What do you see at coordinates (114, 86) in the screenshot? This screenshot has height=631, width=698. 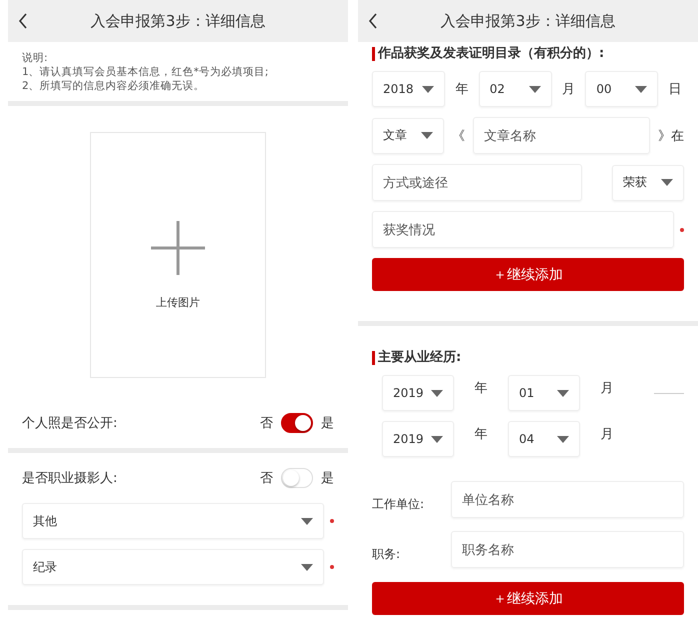 I see `instruction-text: 2、所填写的信息内容必须准确无误。` at bounding box center [114, 86].